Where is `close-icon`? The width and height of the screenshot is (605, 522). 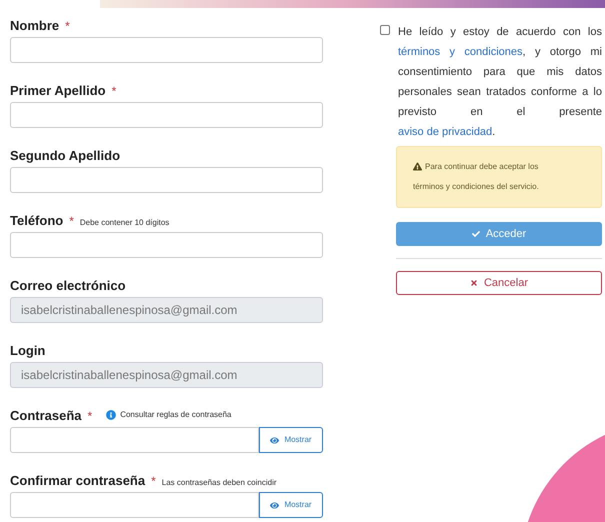
close-icon is located at coordinates (474, 283).